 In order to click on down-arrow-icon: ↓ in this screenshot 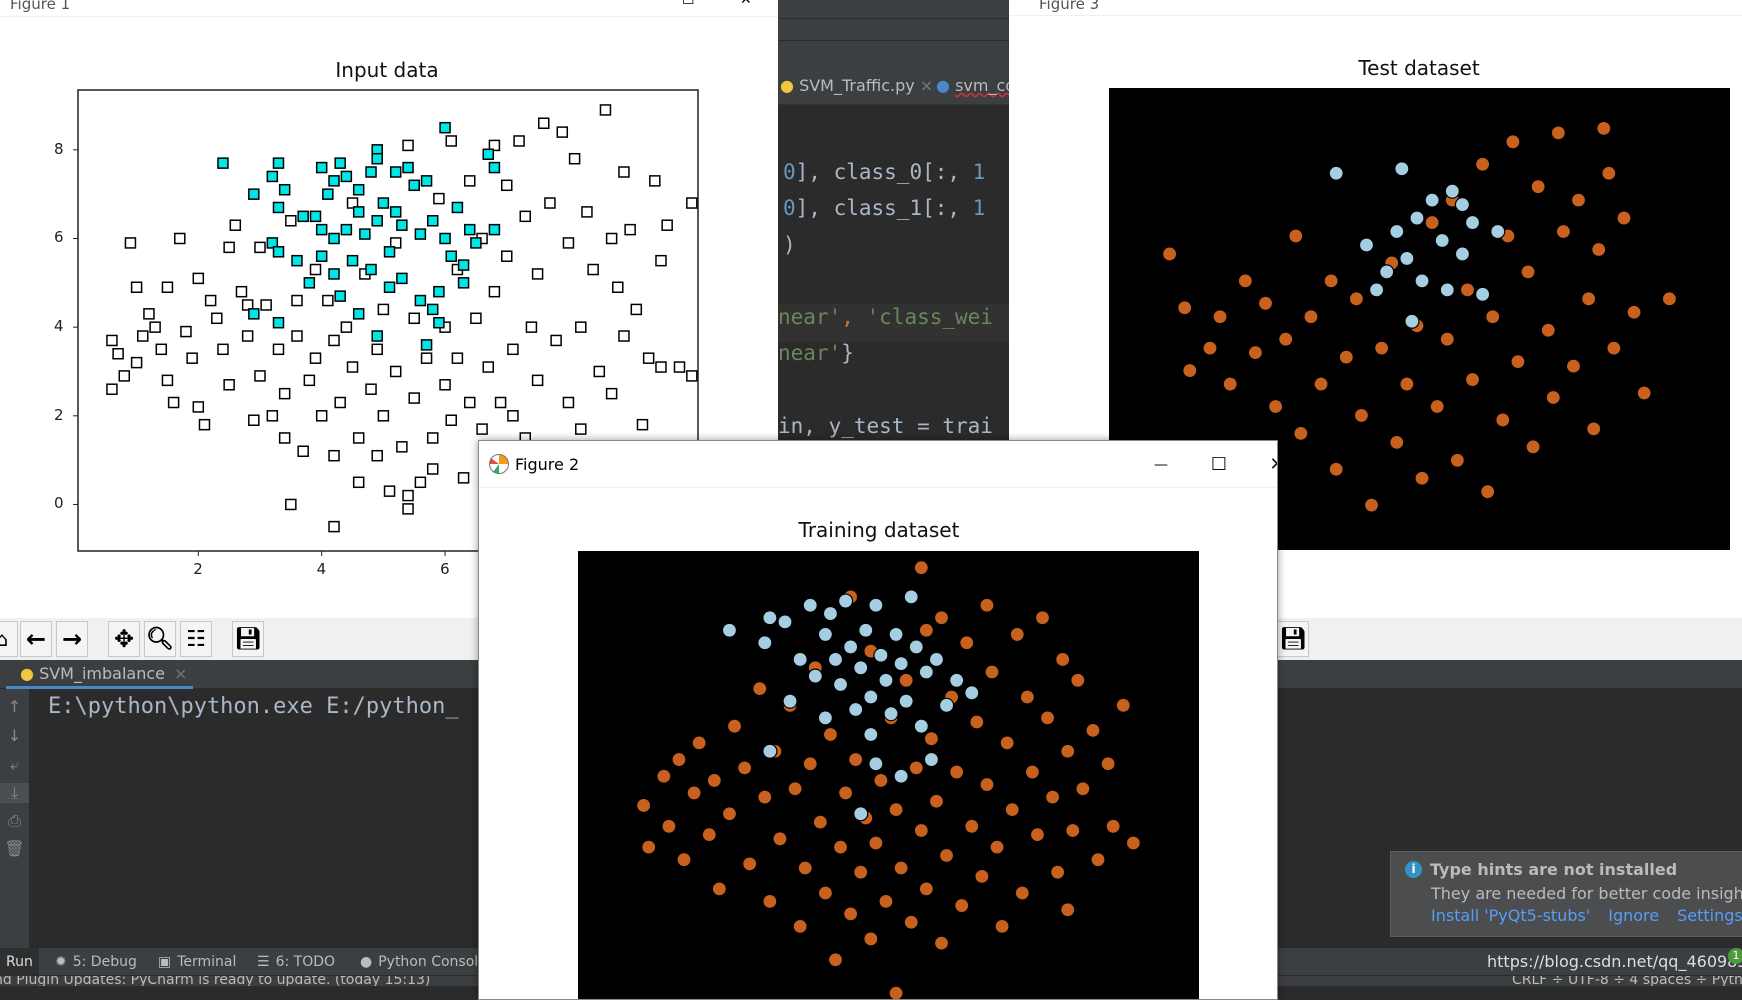, I will do `click(14, 735)`.